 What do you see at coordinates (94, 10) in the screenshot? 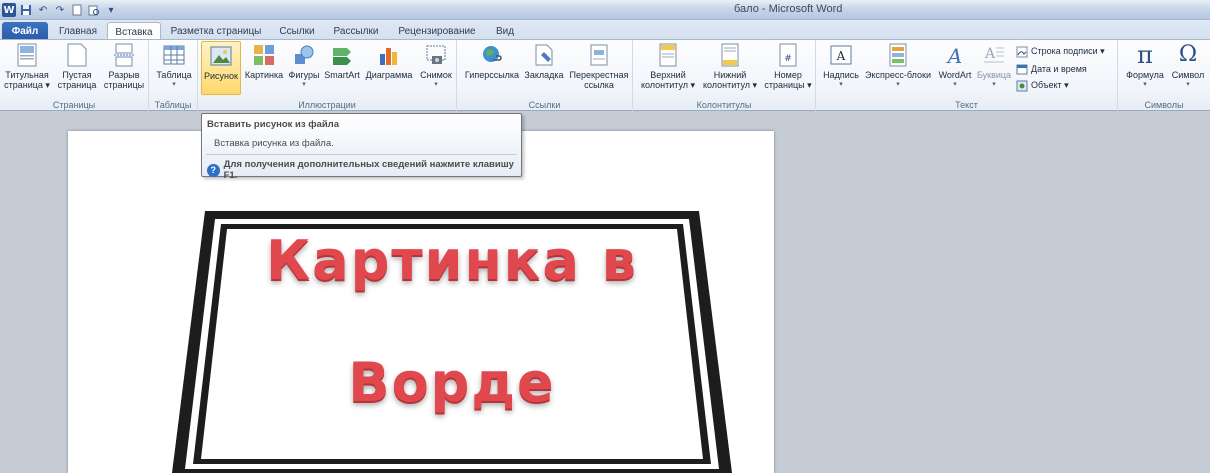
I see `print-preview-icon` at bounding box center [94, 10].